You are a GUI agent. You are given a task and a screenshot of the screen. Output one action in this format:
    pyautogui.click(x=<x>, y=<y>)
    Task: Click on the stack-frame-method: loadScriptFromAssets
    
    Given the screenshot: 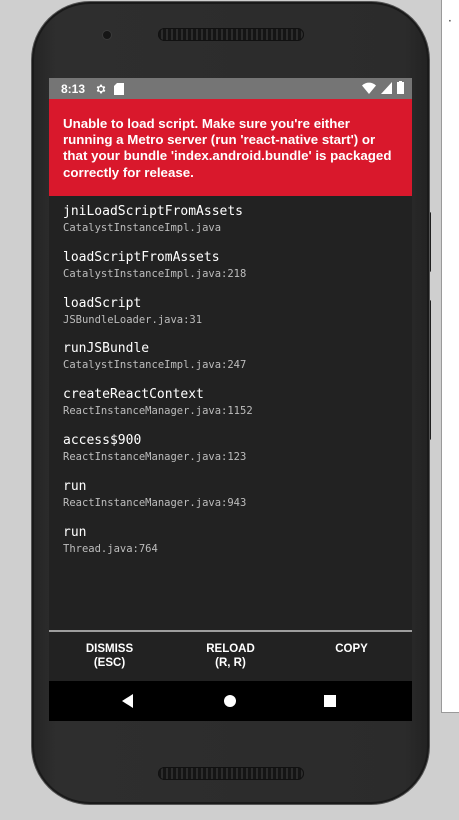 What is the action you would take?
    pyautogui.click(x=141, y=257)
    